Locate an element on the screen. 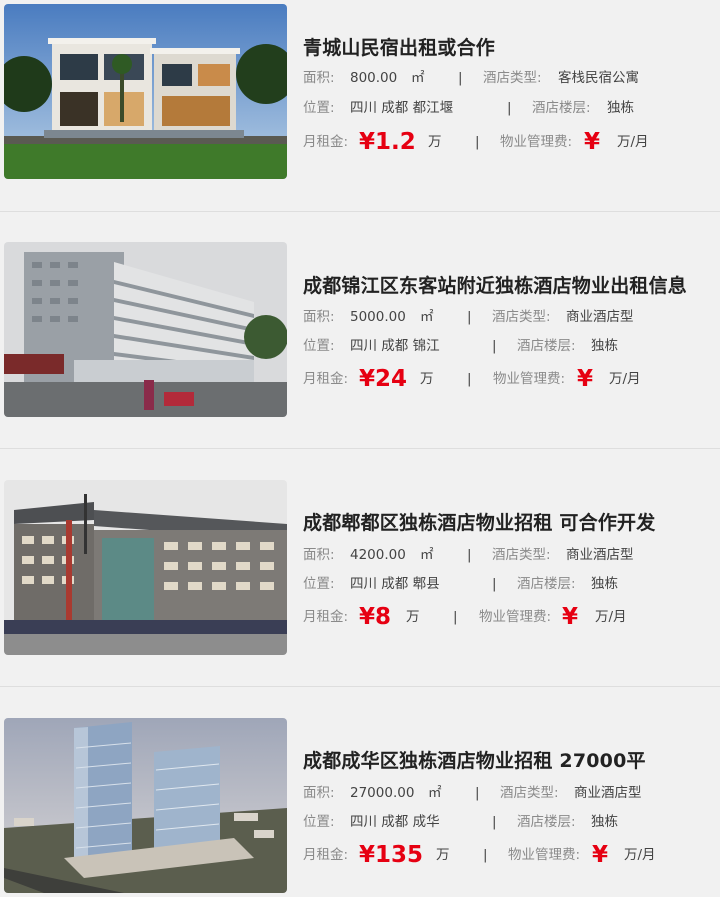 This screenshot has width=720, height=897. highrise-rendering-photo-image is located at coordinates (145, 805).